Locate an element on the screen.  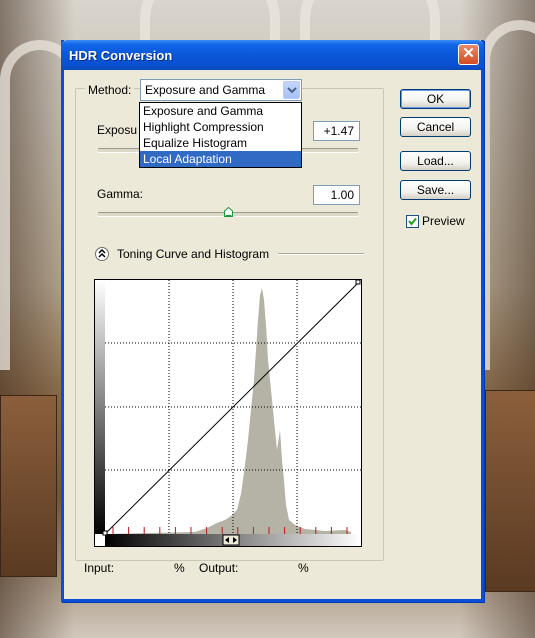
method-option: Equalize Histogram is located at coordinates (220, 143).